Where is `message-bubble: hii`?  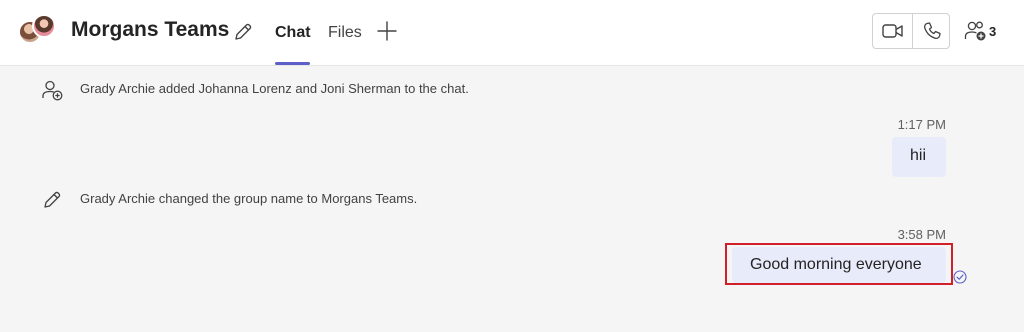
message-bubble: hii is located at coordinates (919, 157).